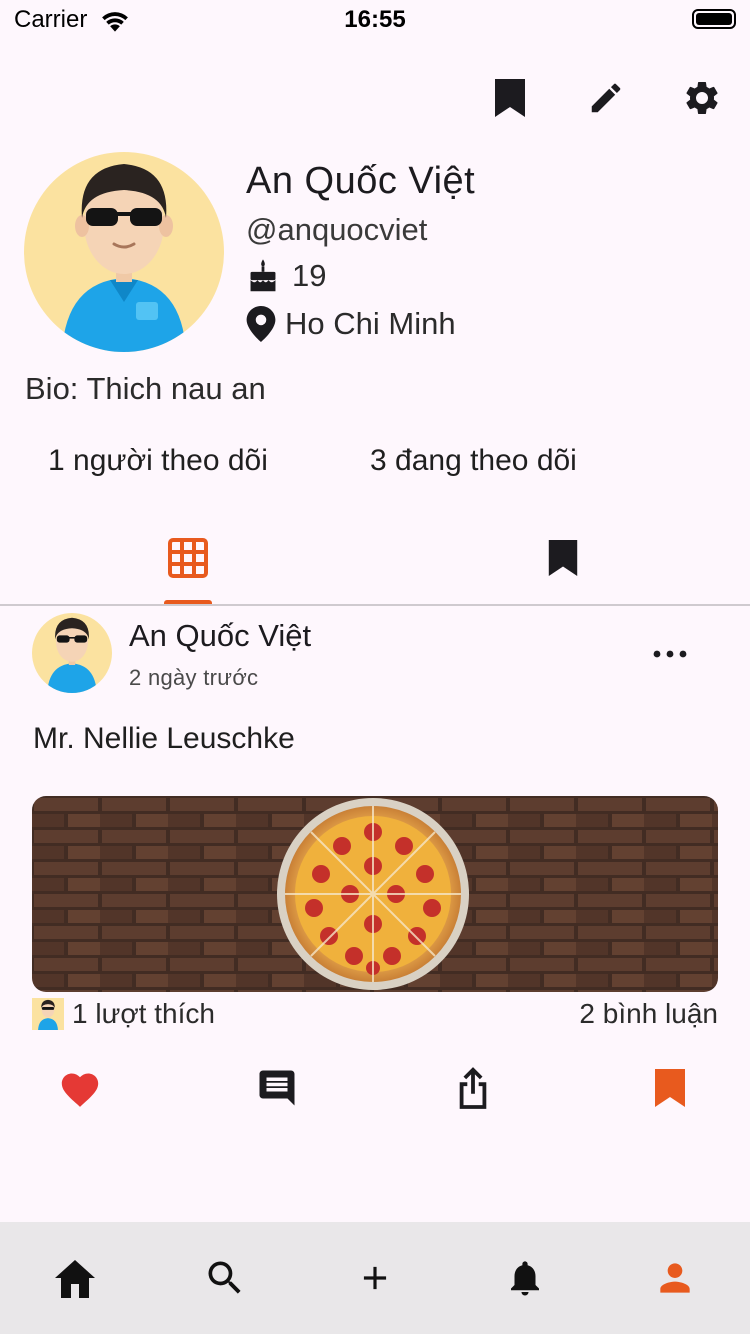  I want to click on saved-posts-button, so click(510, 98).